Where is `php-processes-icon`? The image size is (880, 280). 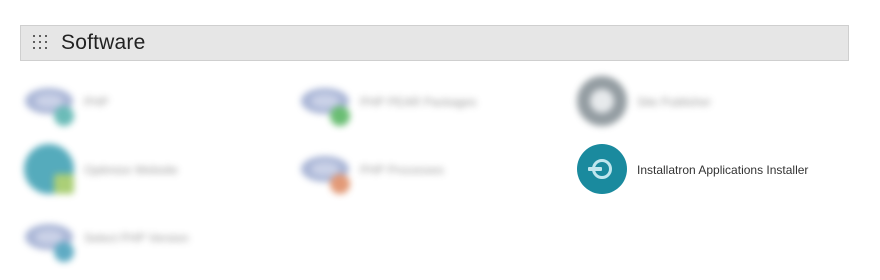 php-processes-icon is located at coordinates (326, 170).